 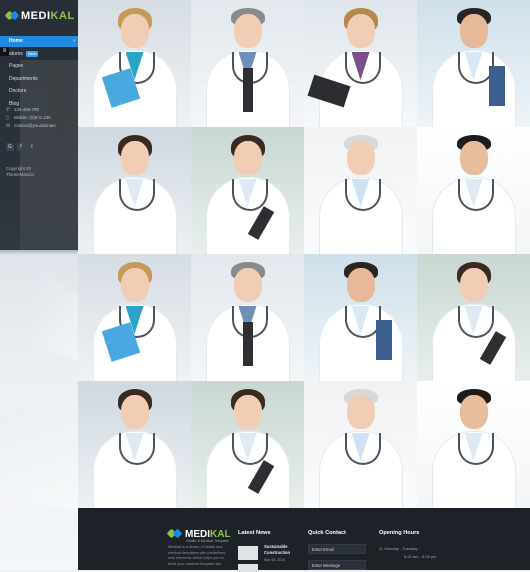 I want to click on opening-hours-heading: Opening Hours, so click(x=399, y=533).